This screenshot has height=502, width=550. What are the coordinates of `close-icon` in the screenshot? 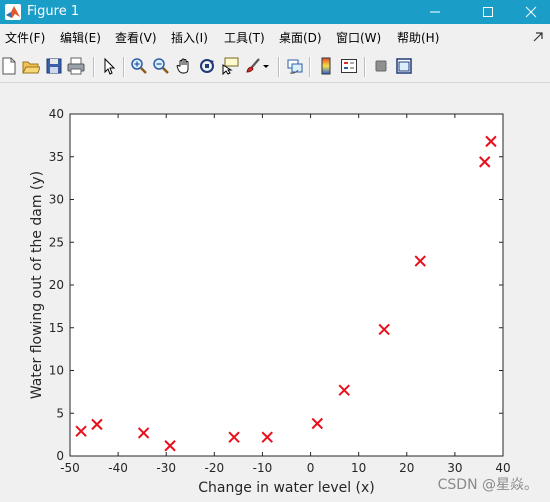 It's located at (531, 12).